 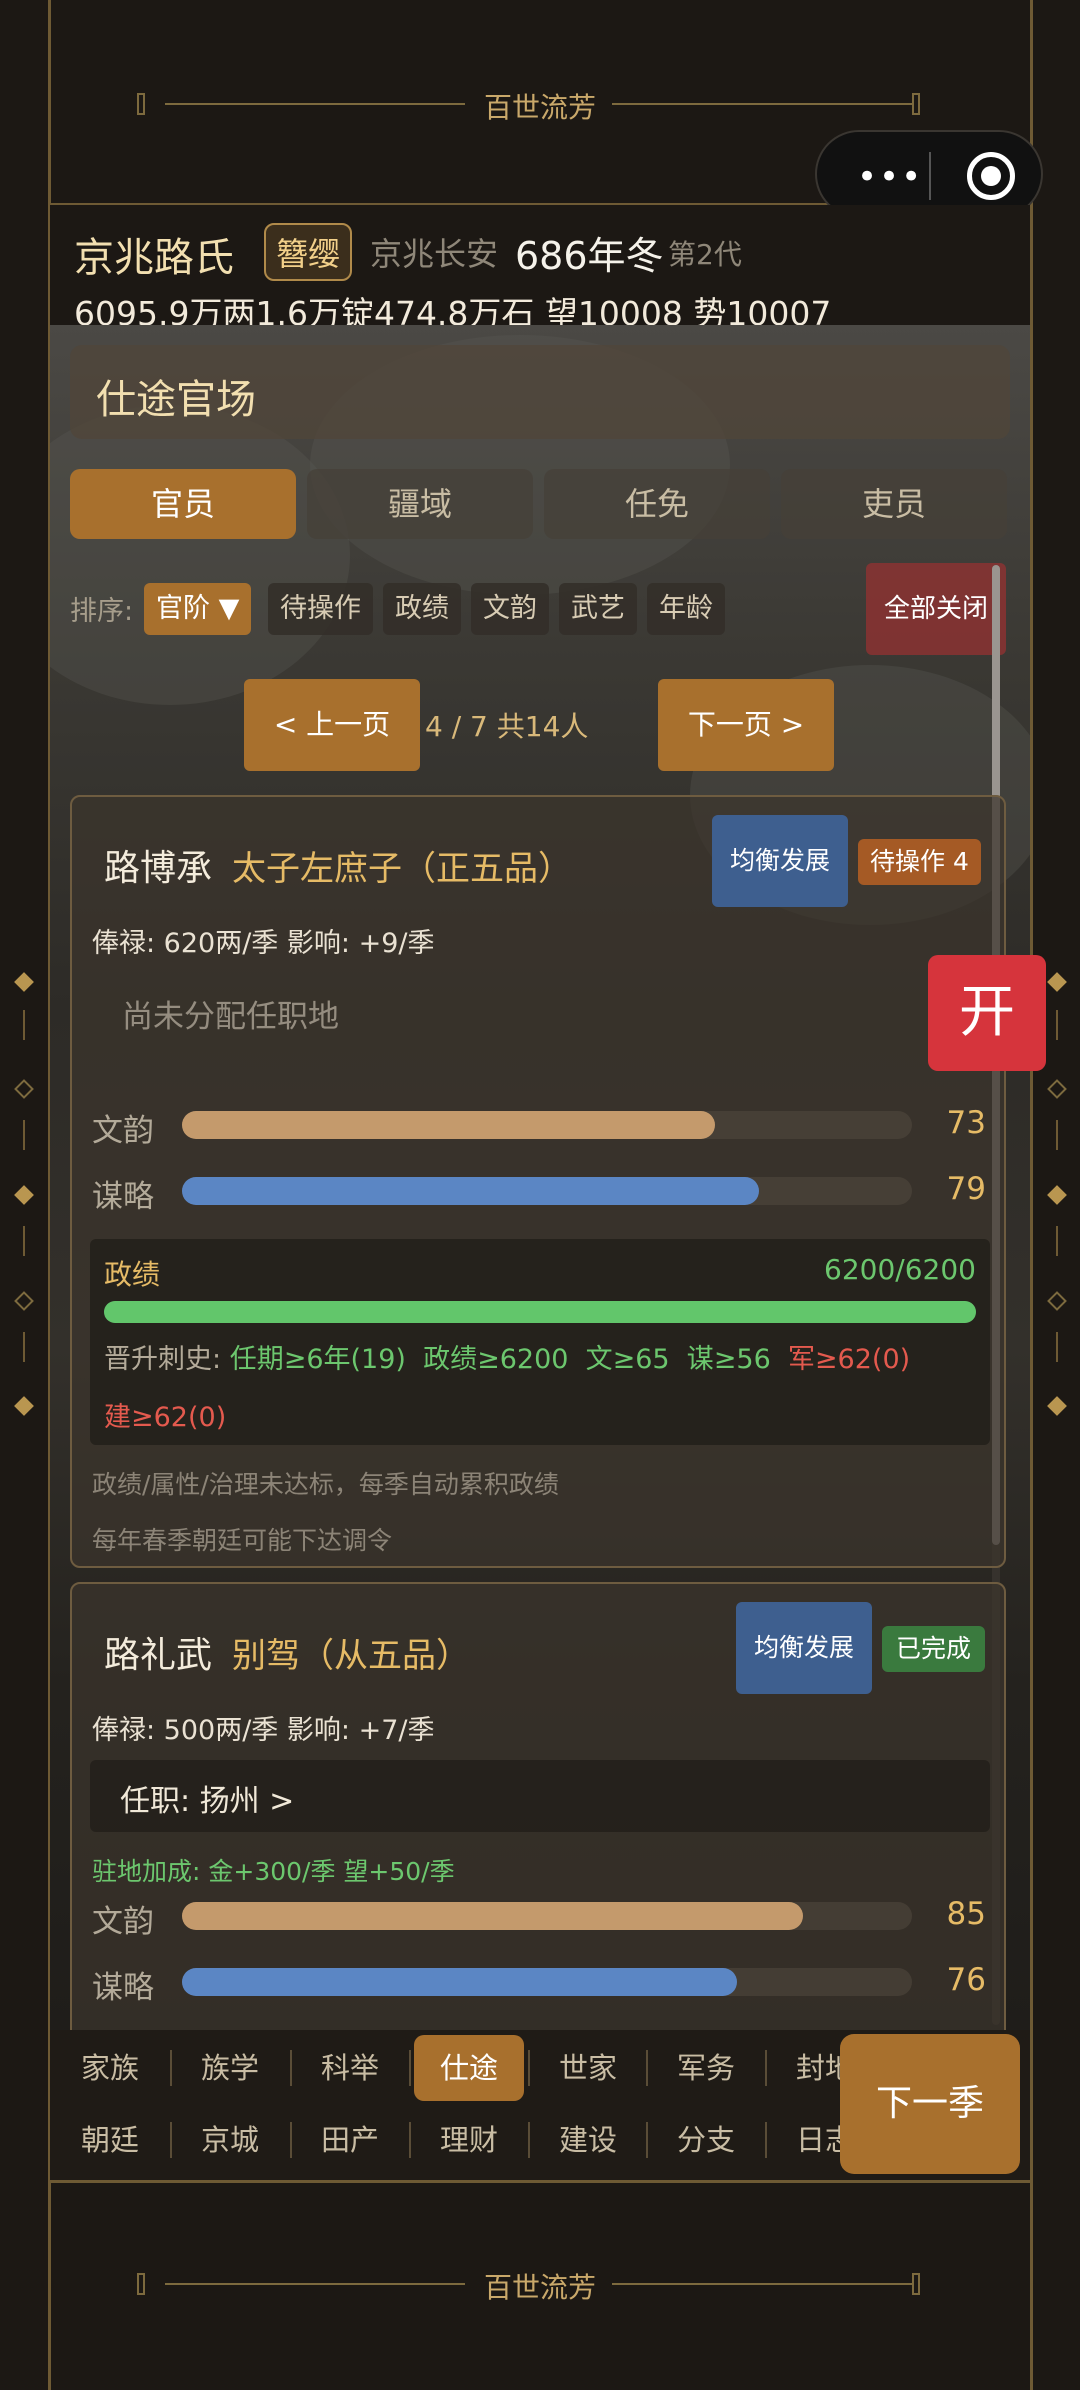 What do you see at coordinates (705, 254) in the screenshot?
I see `generation: 第2代` at bounding box center [705, 254].